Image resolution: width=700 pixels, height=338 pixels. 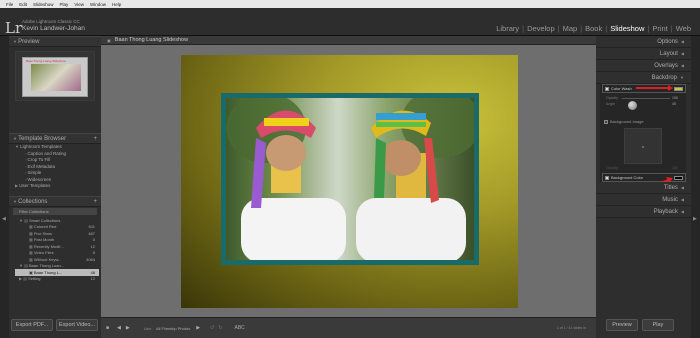 I want to click on overlays-section: Overlays ◀, so click(x=643, y=66).